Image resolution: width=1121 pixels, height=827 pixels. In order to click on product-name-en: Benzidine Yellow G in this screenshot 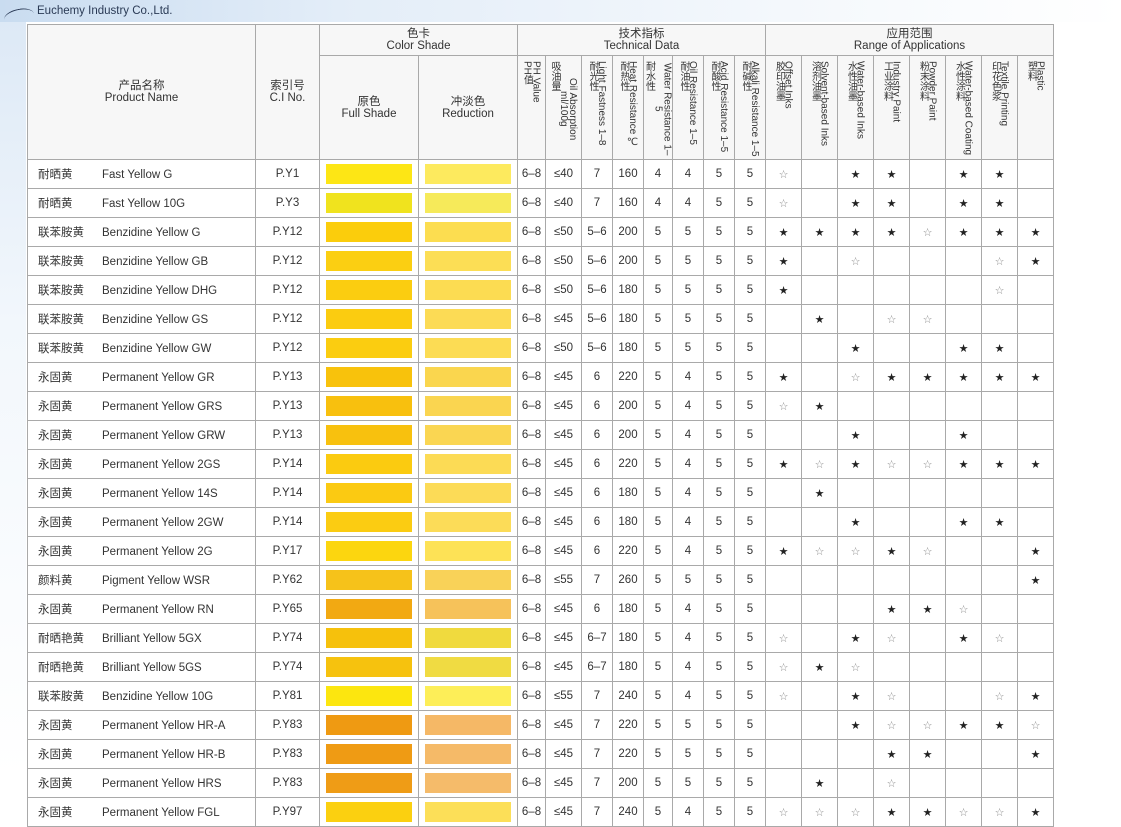, I will do `click(151, 233)`.